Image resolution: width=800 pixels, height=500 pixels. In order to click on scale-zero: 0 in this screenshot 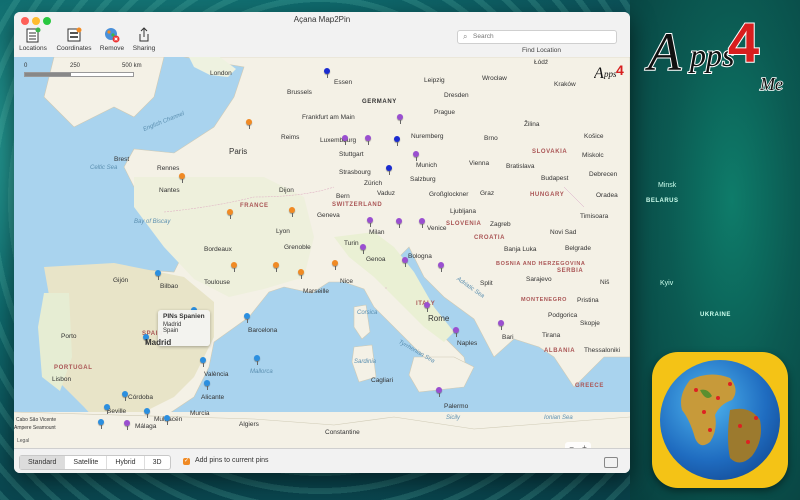, I will do `click(26, 66)`.